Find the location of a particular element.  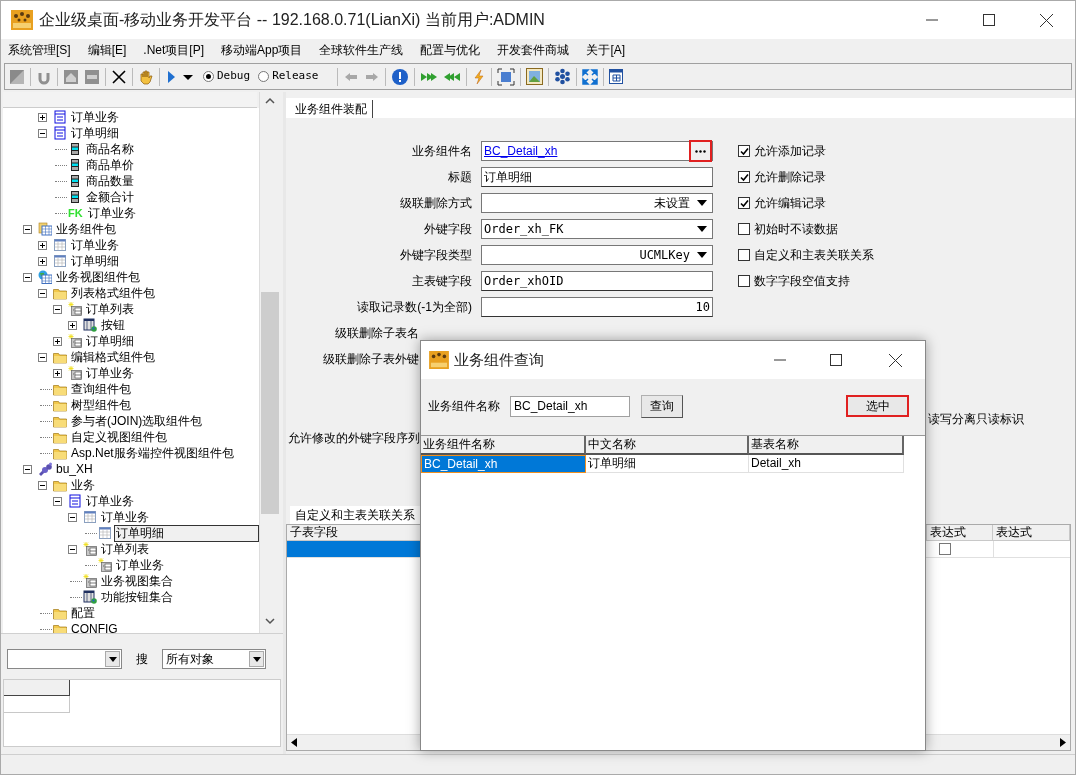

tree-item: 自定义视图组件包 is located at coordinates (119, 437).